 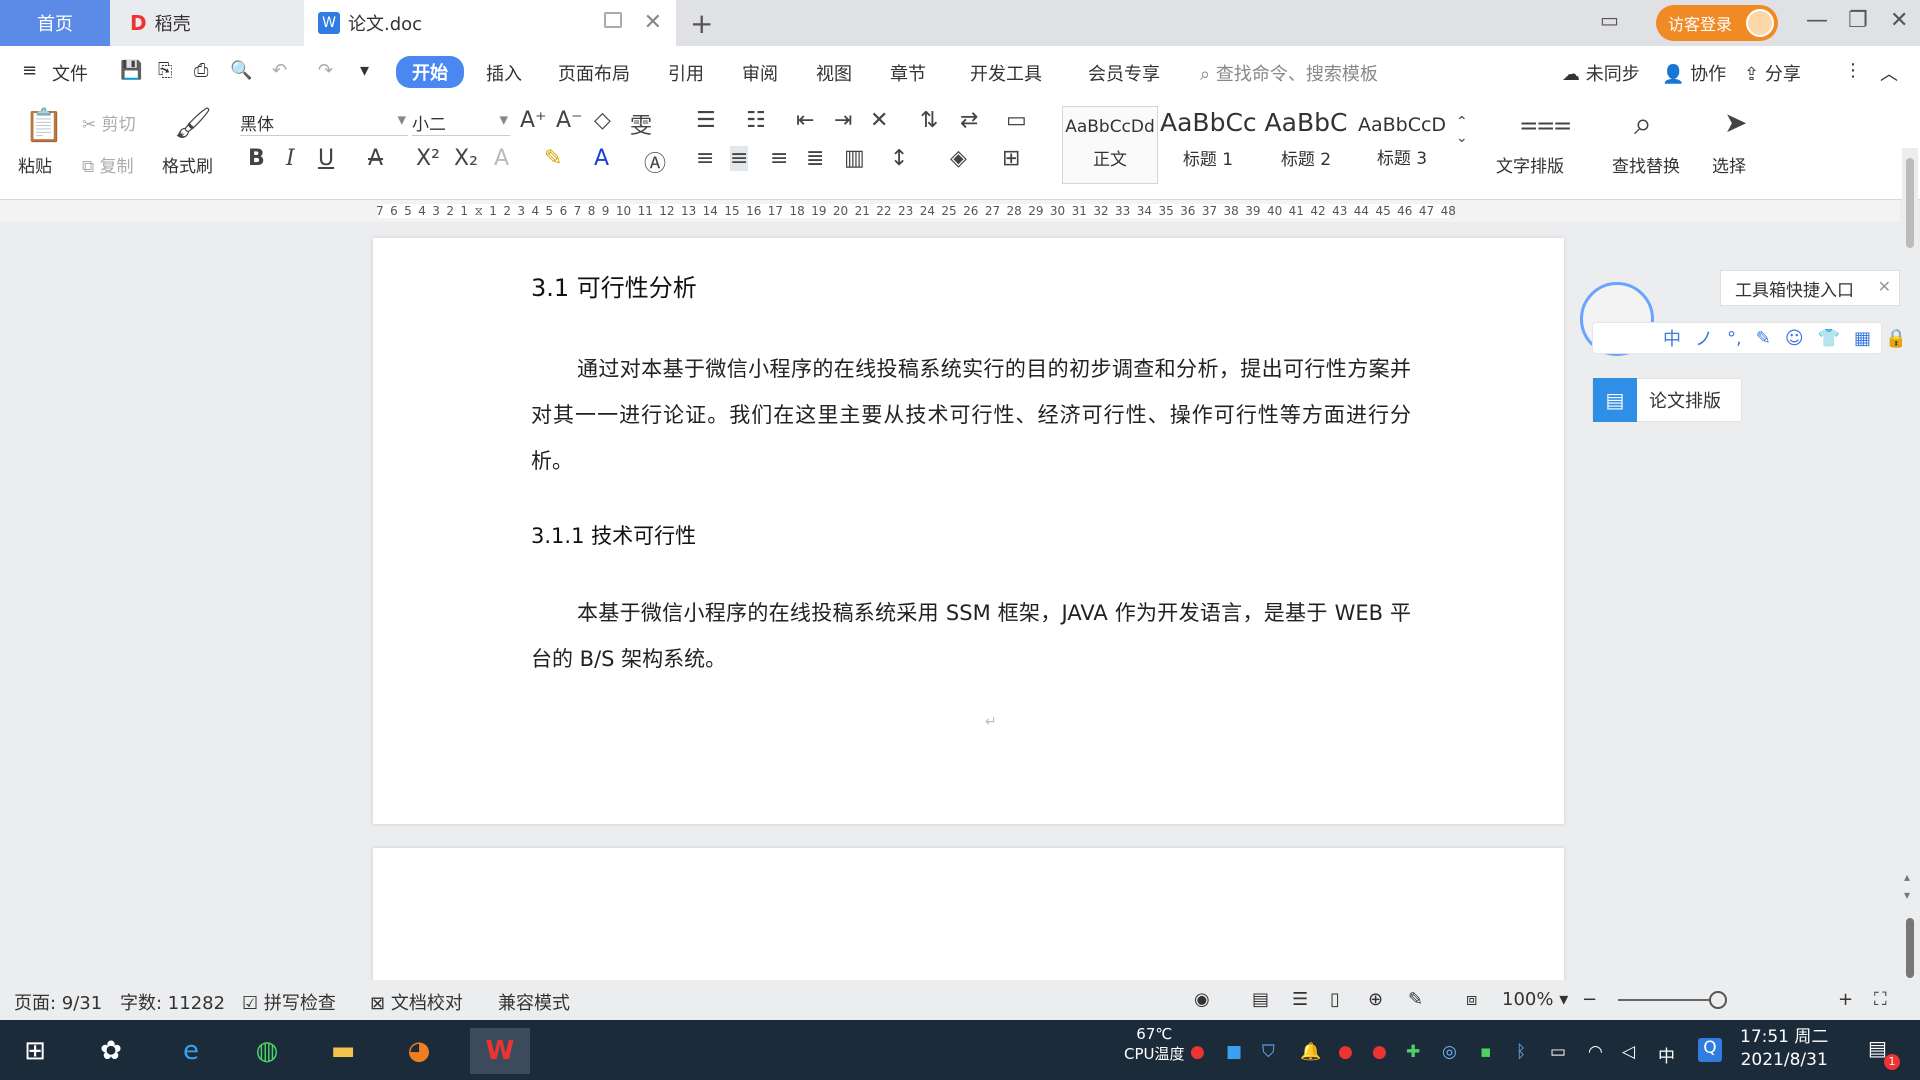 I want to click on menu-review: 审阅, so click(x=760, y=73).